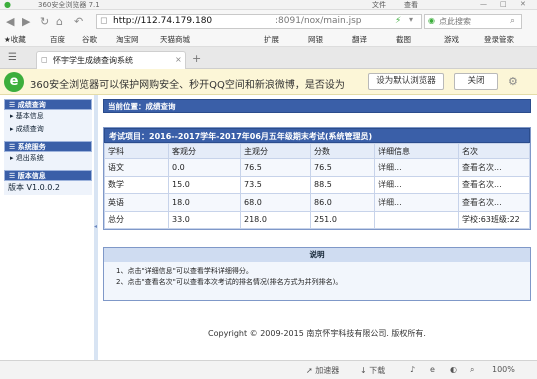 This screenshot has height=379, width=537. I want to click on bookmark-extensions: 扩展, so click(271, 39).